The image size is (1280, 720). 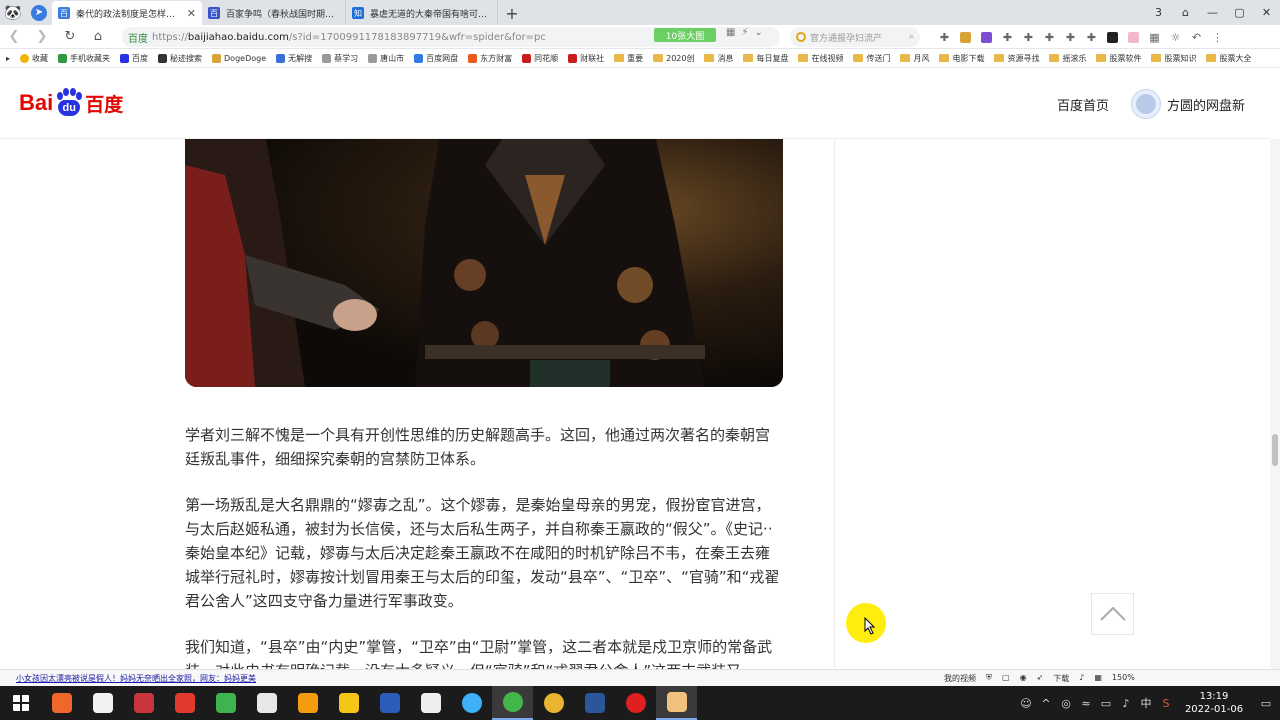 What do you see at coordinates (1123, 678) in the screenshot?
I see `zoom-level: 150%` at bounding box center [1123, 678].